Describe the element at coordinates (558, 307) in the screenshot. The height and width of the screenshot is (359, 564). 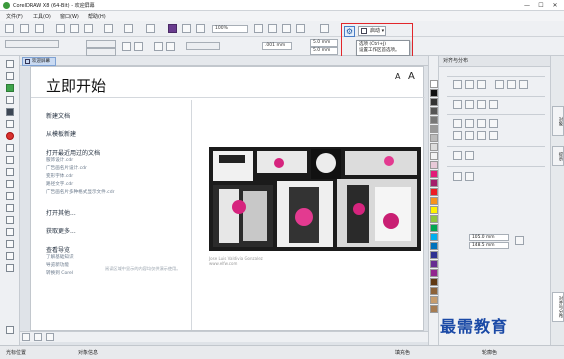
I see `tab-align-distribute: 对齐与分布` at that location.